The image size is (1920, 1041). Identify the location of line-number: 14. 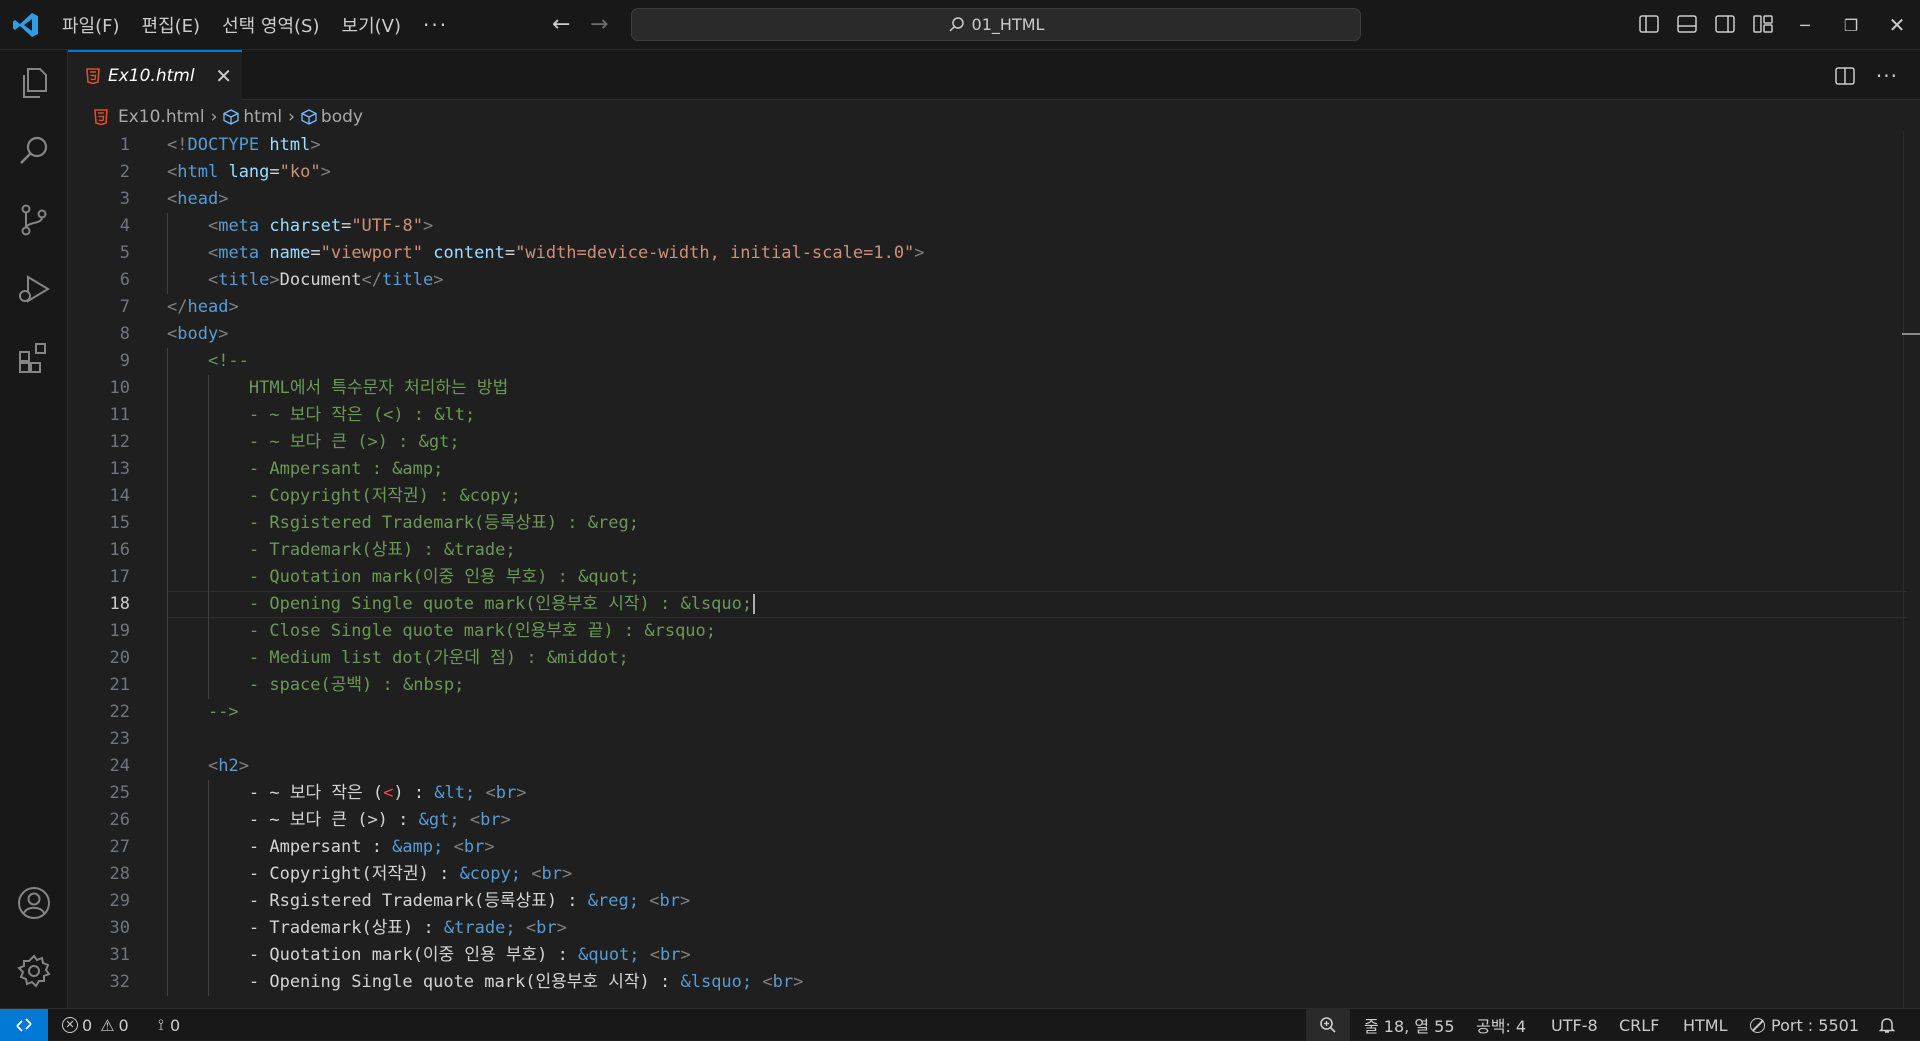
(119, 496).